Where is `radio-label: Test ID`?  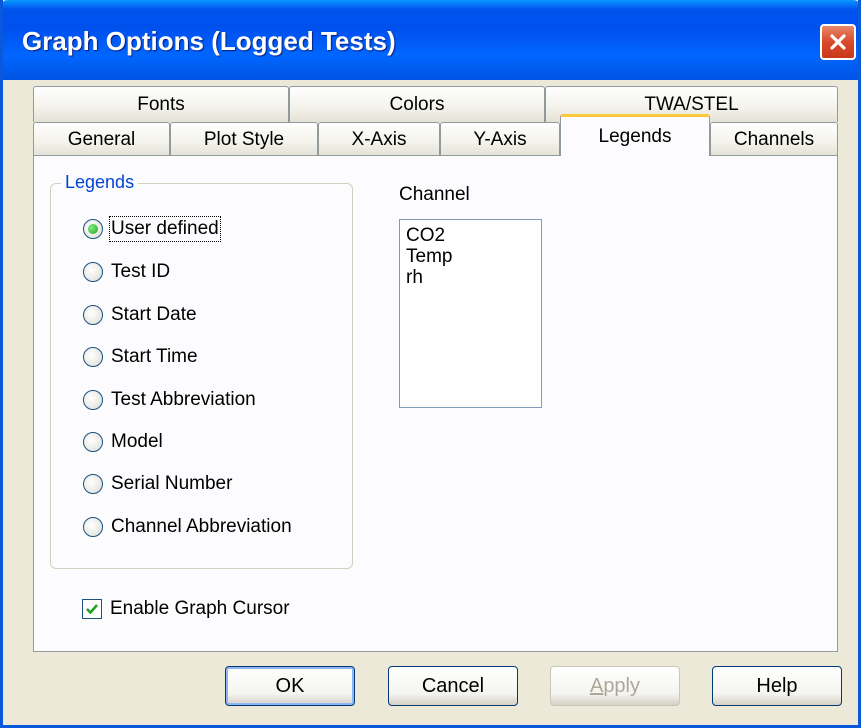
radio-label: Test ID is located at coordinates (141, 271).